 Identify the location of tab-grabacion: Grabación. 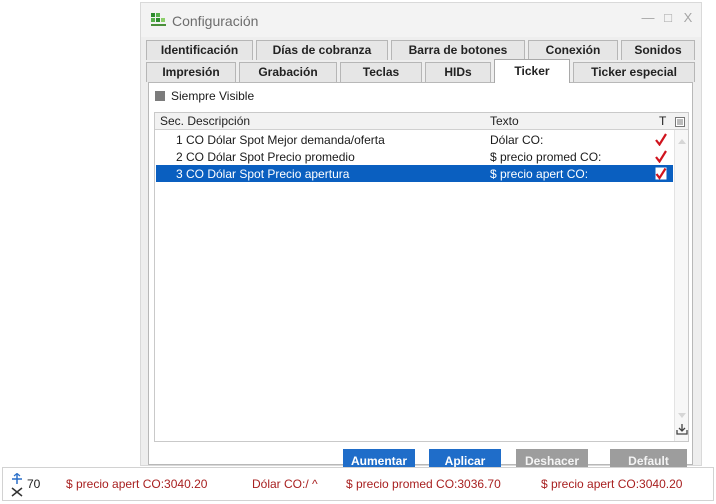
(288, 72).